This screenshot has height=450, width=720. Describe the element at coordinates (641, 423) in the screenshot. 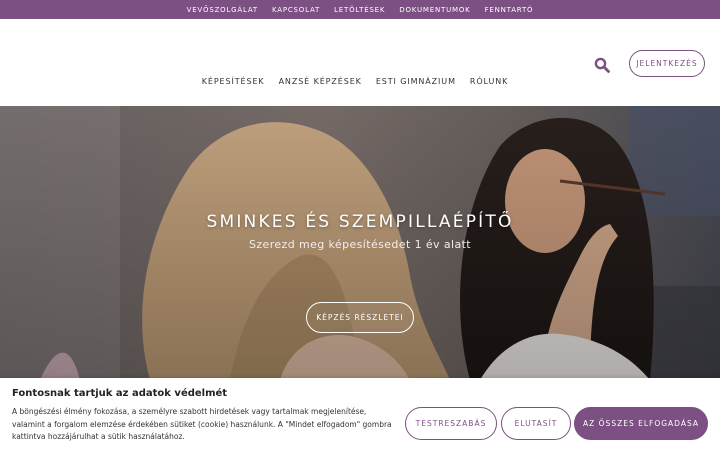

I see `accept-all-button: AZ ÖSSZES ELFOGADÁSA` at that location.